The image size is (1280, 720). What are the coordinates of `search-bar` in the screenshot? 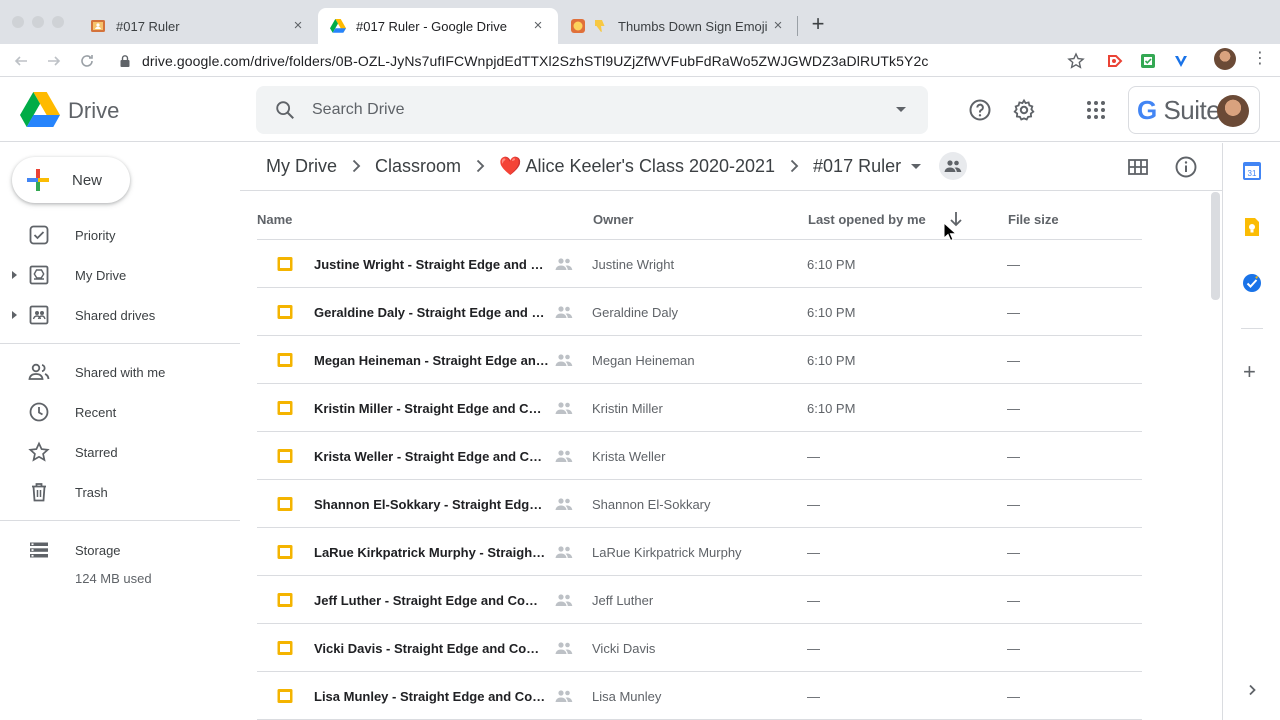 It's located at (592, 110).